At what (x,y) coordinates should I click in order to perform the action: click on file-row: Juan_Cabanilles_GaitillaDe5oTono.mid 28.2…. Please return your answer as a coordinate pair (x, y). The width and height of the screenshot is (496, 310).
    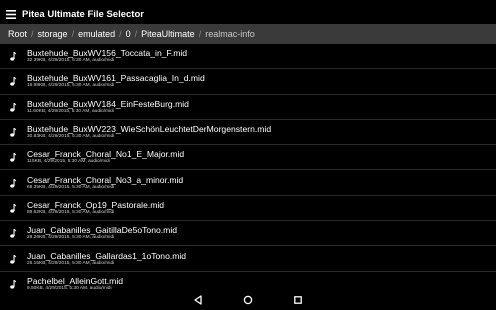
    Looking at the image, I should click on (248, 234).